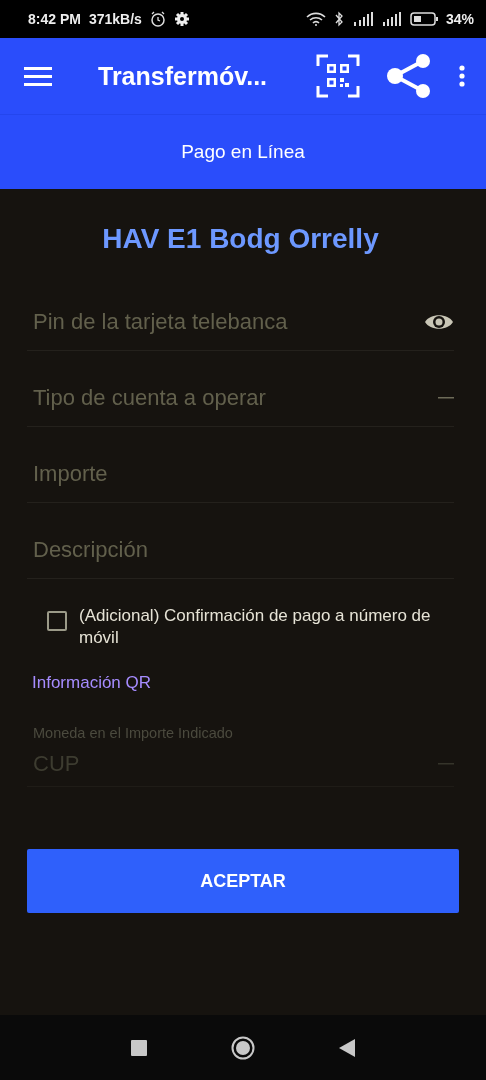 The width and height of the screenshot is (486, 1080). I want to click on accept-button: ACEPTAR, so click(243, 881).